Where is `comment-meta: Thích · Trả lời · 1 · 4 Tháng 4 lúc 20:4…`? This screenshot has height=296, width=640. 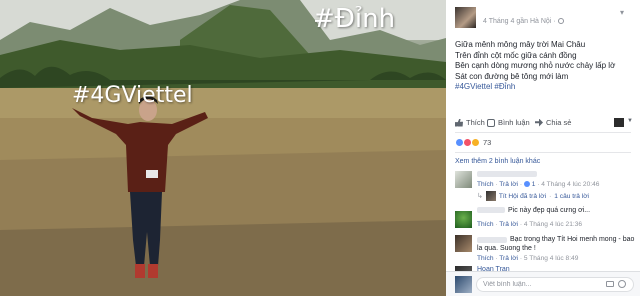
comment-meta: Thích · Trả lời · 1 · 4 Tháng 4 lúc 20:4… is located at coordinates (538, 184).